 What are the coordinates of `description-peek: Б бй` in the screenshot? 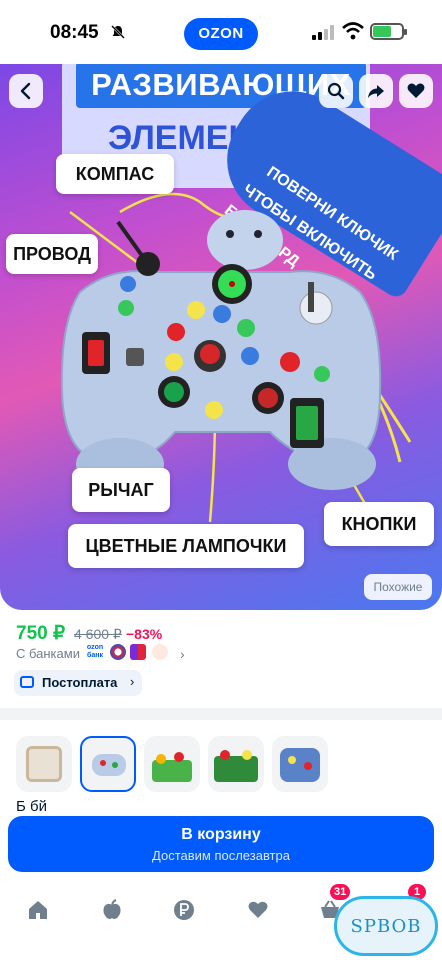 It's located at (31, 806).